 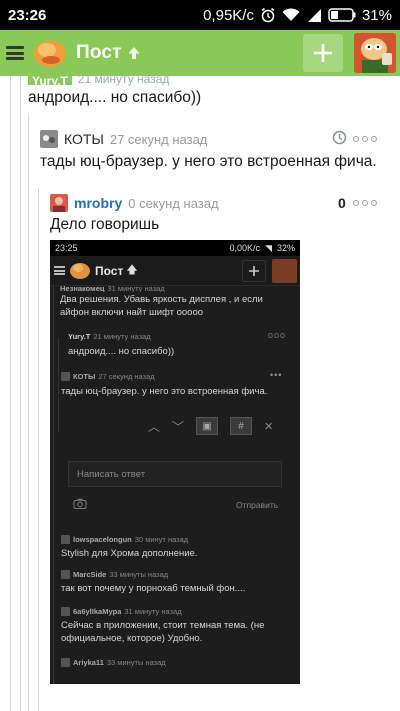 I want to click on embedded-title: Пост, so click(x=109, y=270).